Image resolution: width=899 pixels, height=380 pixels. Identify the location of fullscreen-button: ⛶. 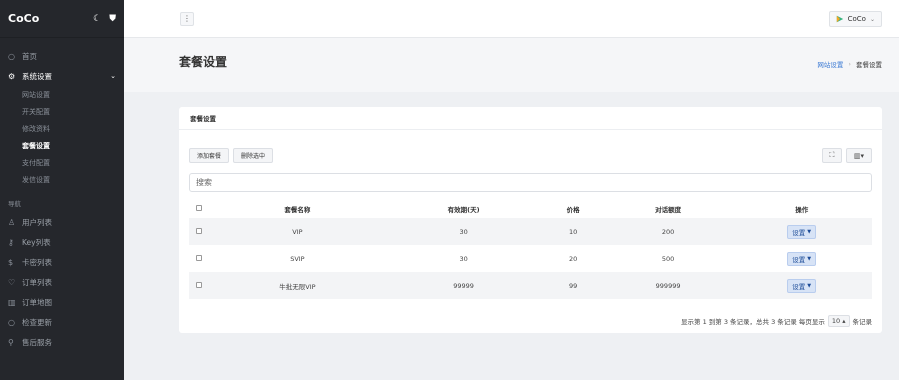
(832, 155).